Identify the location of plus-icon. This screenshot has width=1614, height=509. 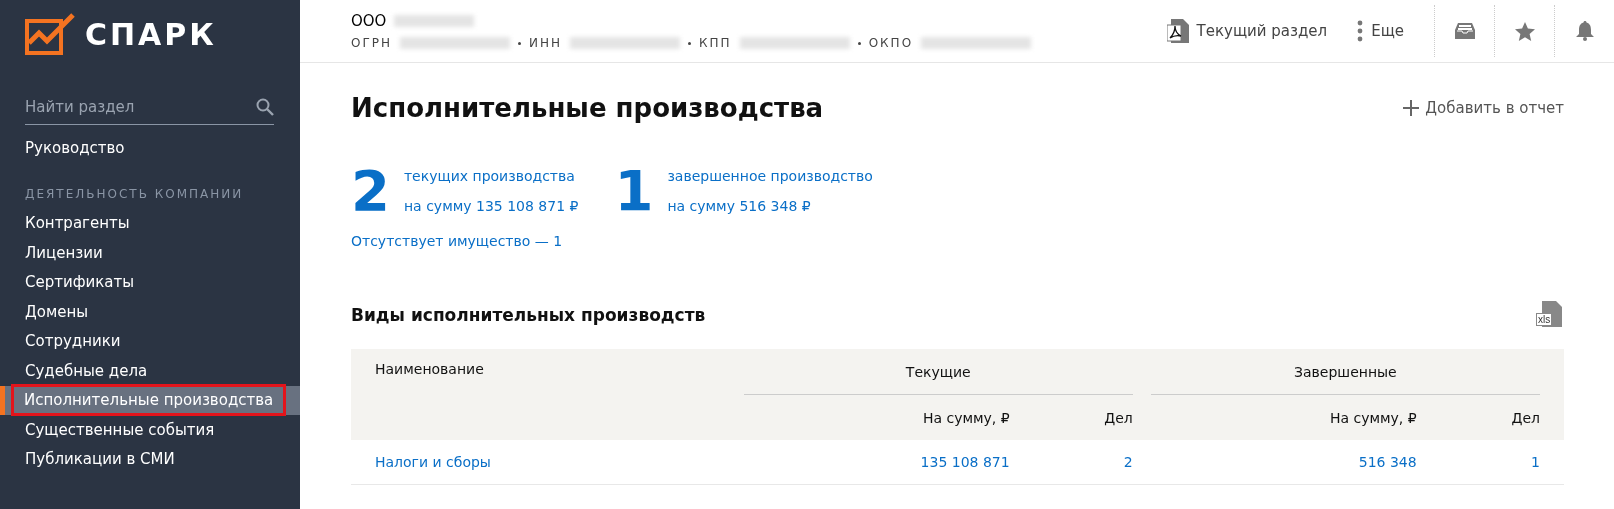
(1411, 108).